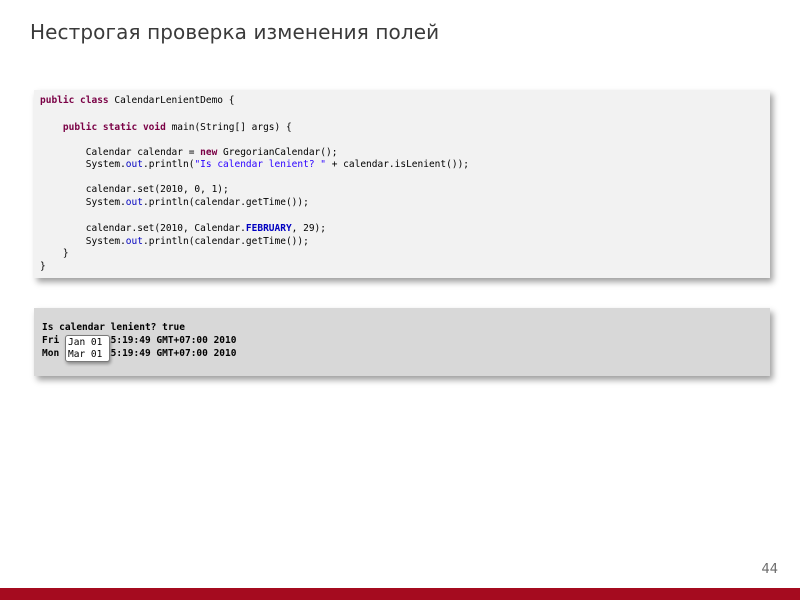  What do you see at coordinates (54, 253) in the screenshot?
I see `code-line-13: }` at bounding box center [54, 253].